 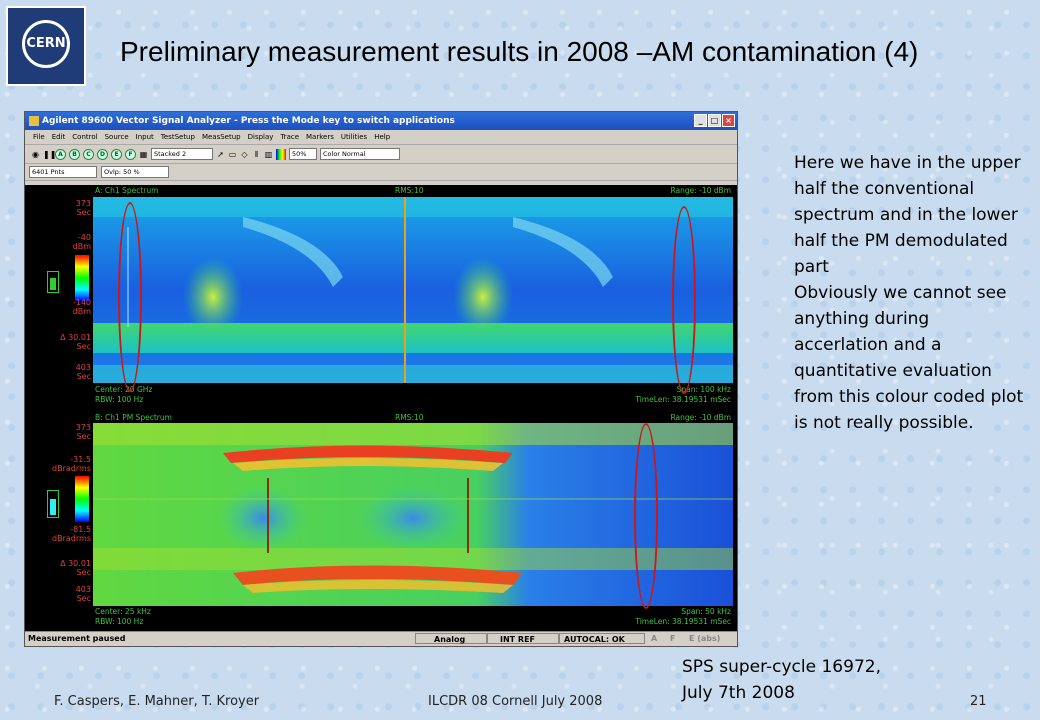 What do you see at coordinates (88, 154) in the screenshot?
I see `trace-c-button: C` at bounding box center [88, 154].